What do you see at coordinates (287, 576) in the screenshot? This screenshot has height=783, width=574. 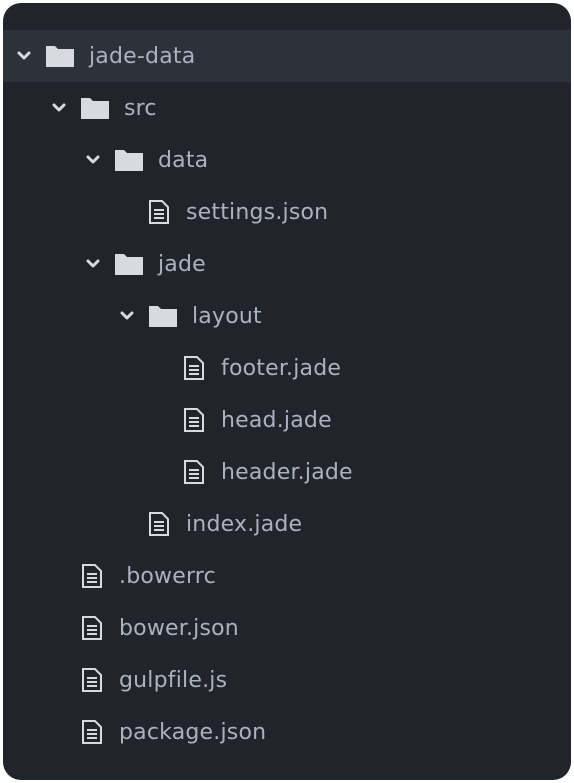 I see `tree-item-bowerrc: .bowerrc` at bounding box center [287, 576].